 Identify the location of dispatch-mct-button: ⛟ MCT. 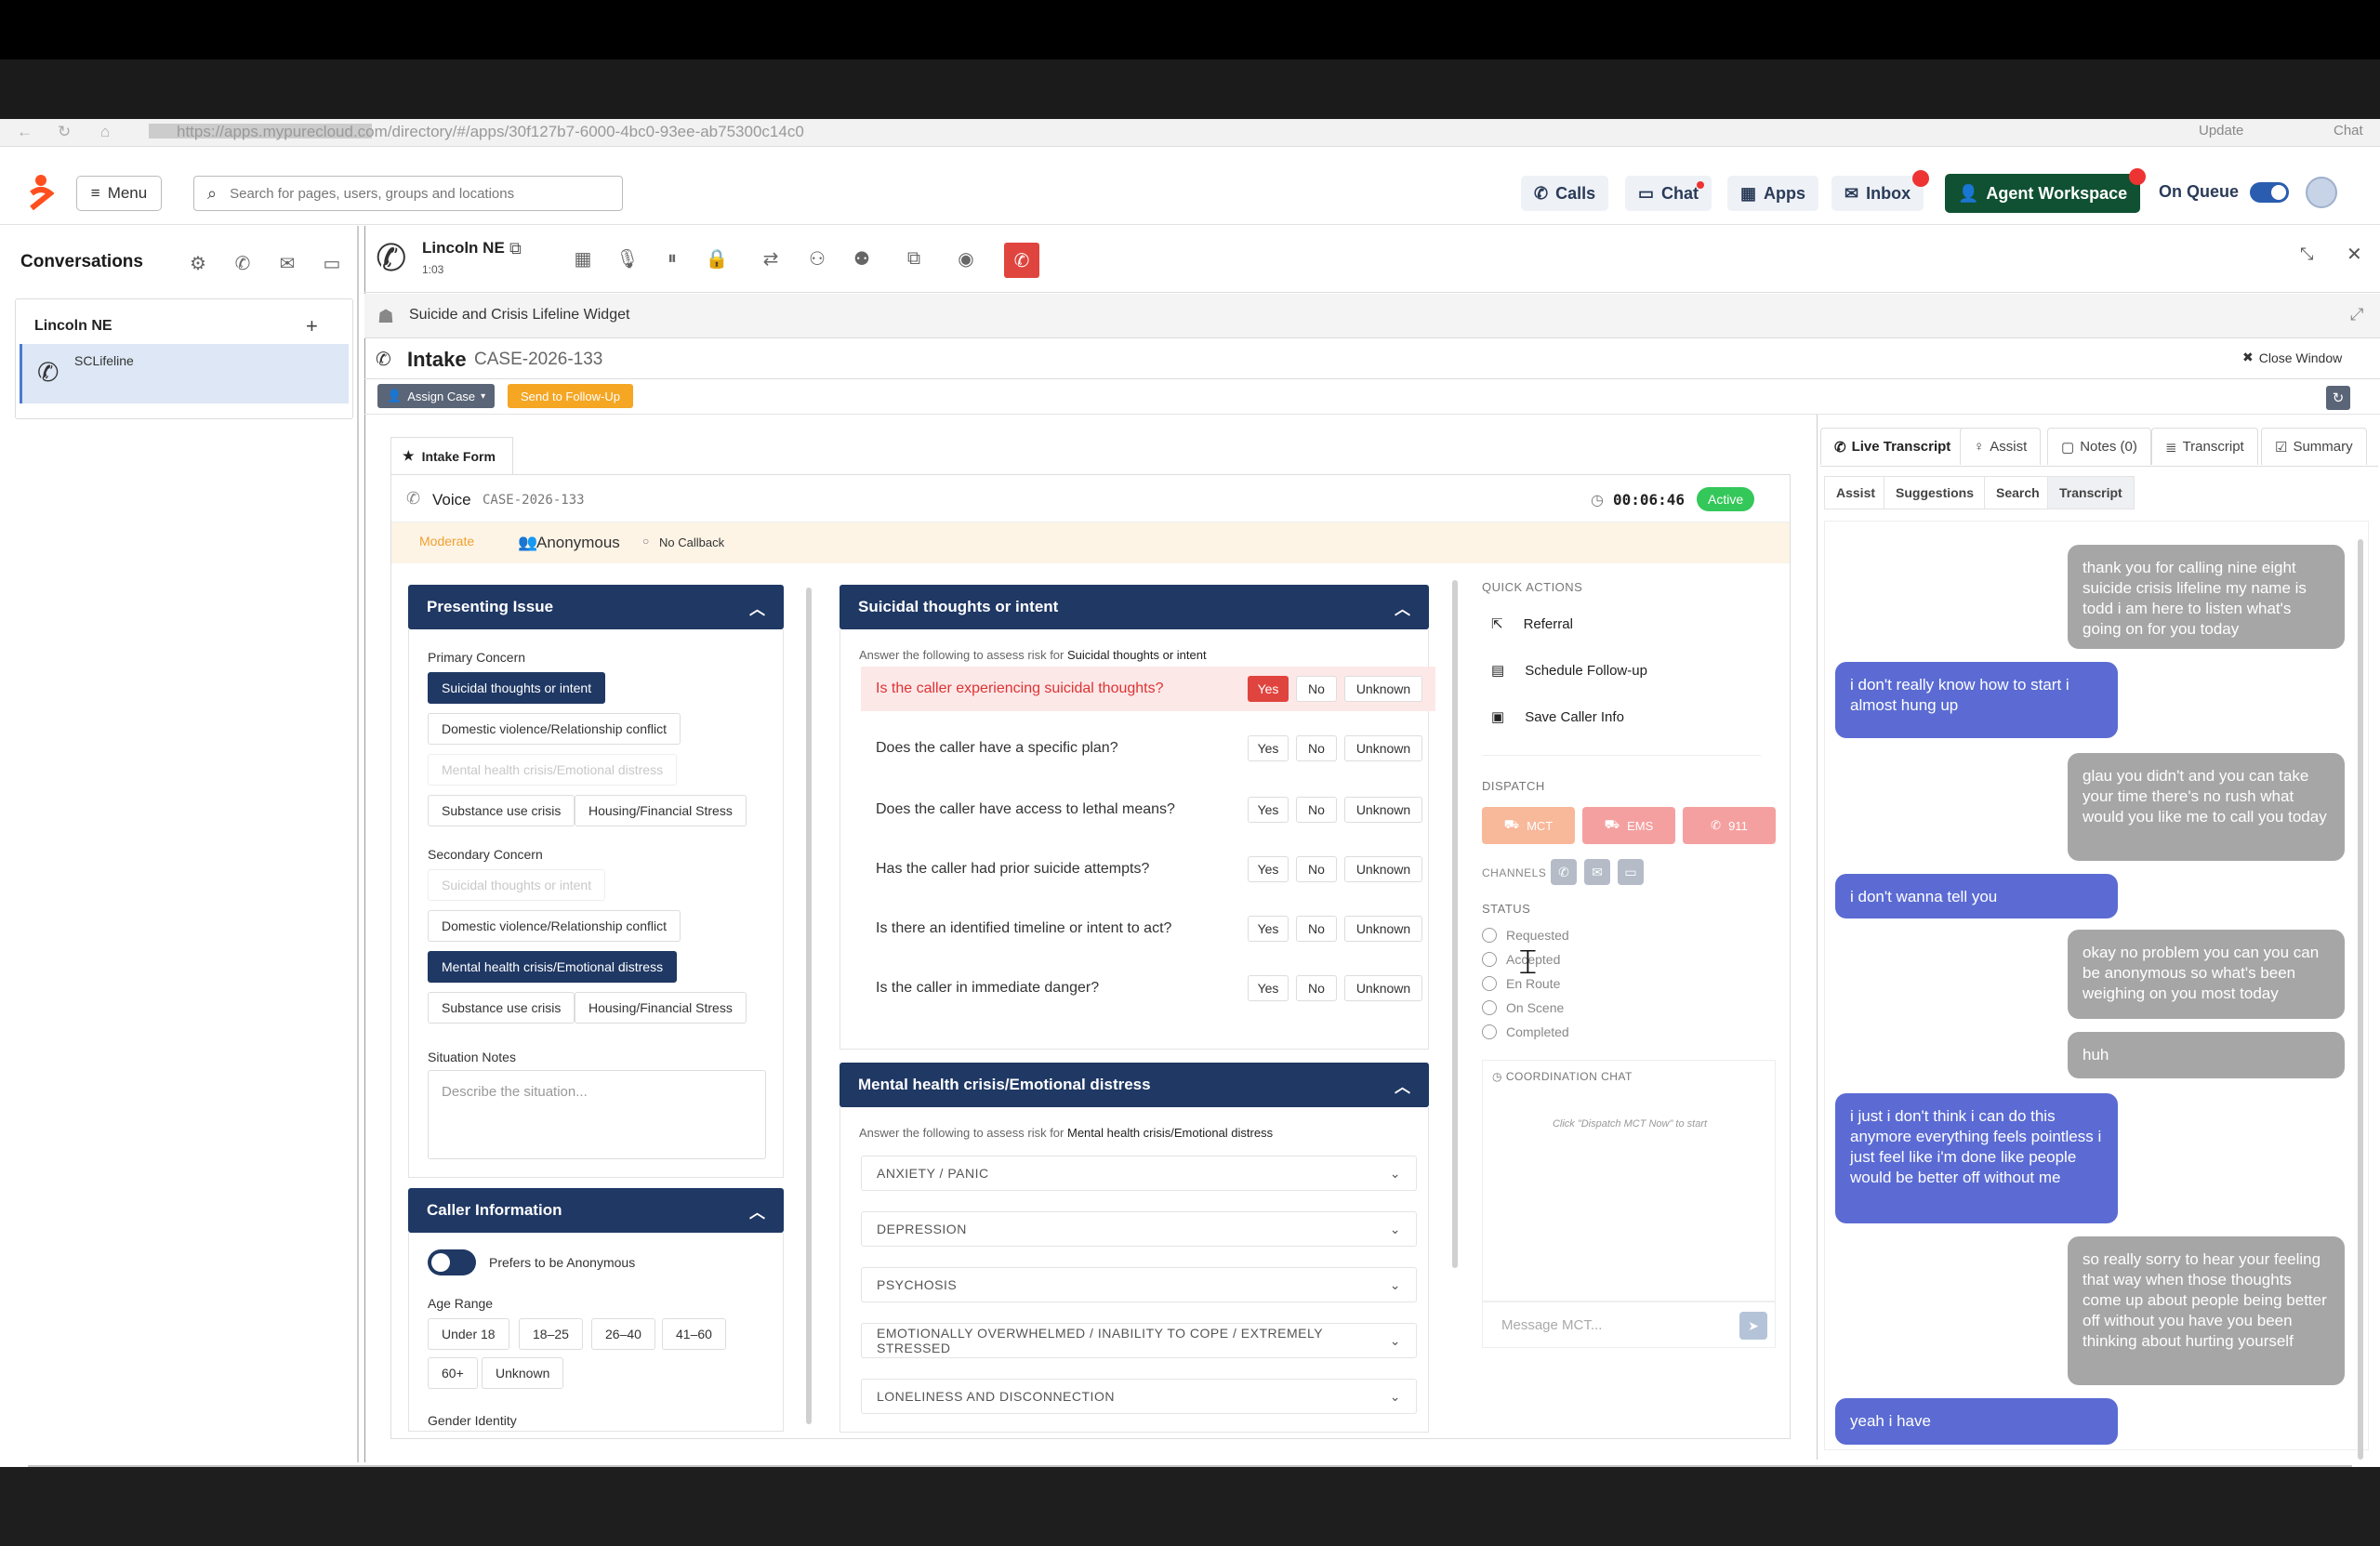
(1528, 825).